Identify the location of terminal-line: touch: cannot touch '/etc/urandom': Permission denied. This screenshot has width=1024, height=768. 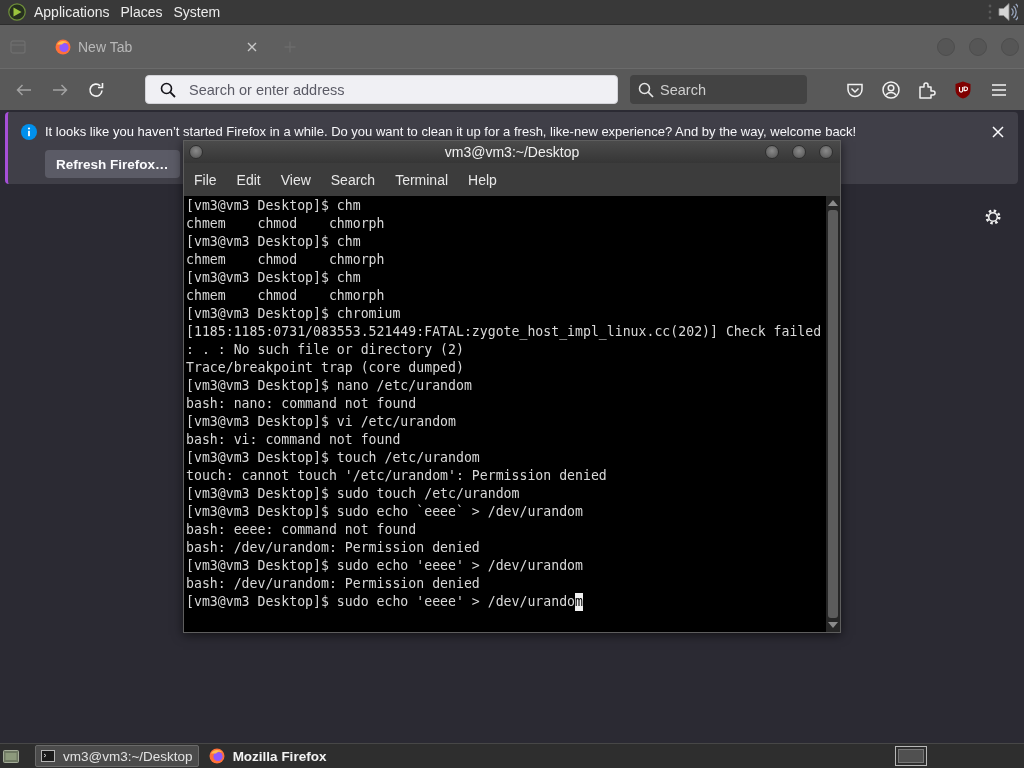
(397, 476).